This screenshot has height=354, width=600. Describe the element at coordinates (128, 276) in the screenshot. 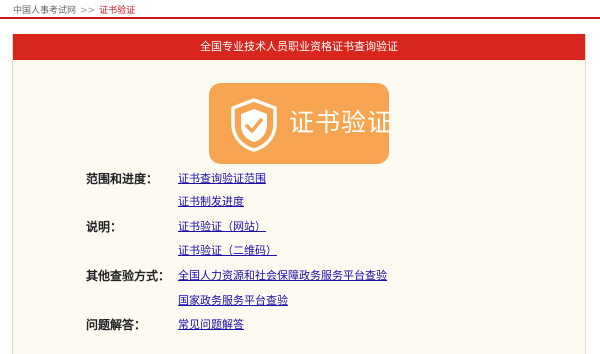

I see `other-methods-label: 其他查验方式：` at that location.